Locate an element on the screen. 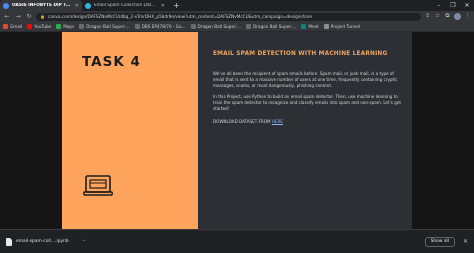 This screenshot has width=474, height=253. tab-kaggle-dataset: Email Spam Collection Dataset | Kag... ✕ is located at coordinates (125, 5).